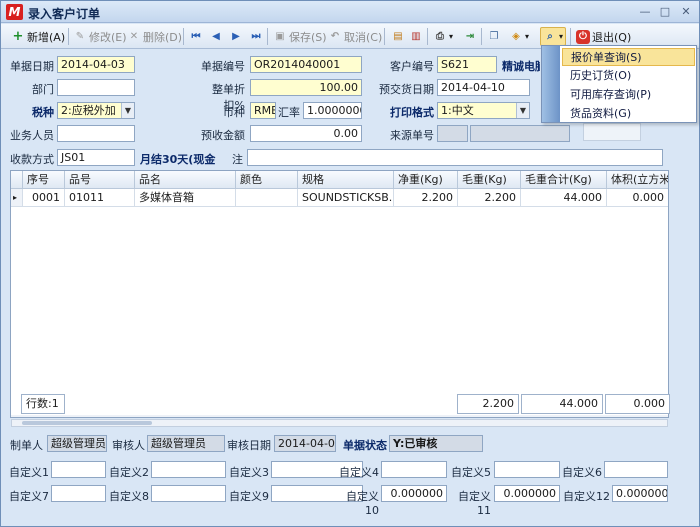  Describe the element at coordinates (645, 12) in the screenshot. I see `minimize-icon: —` at that location.